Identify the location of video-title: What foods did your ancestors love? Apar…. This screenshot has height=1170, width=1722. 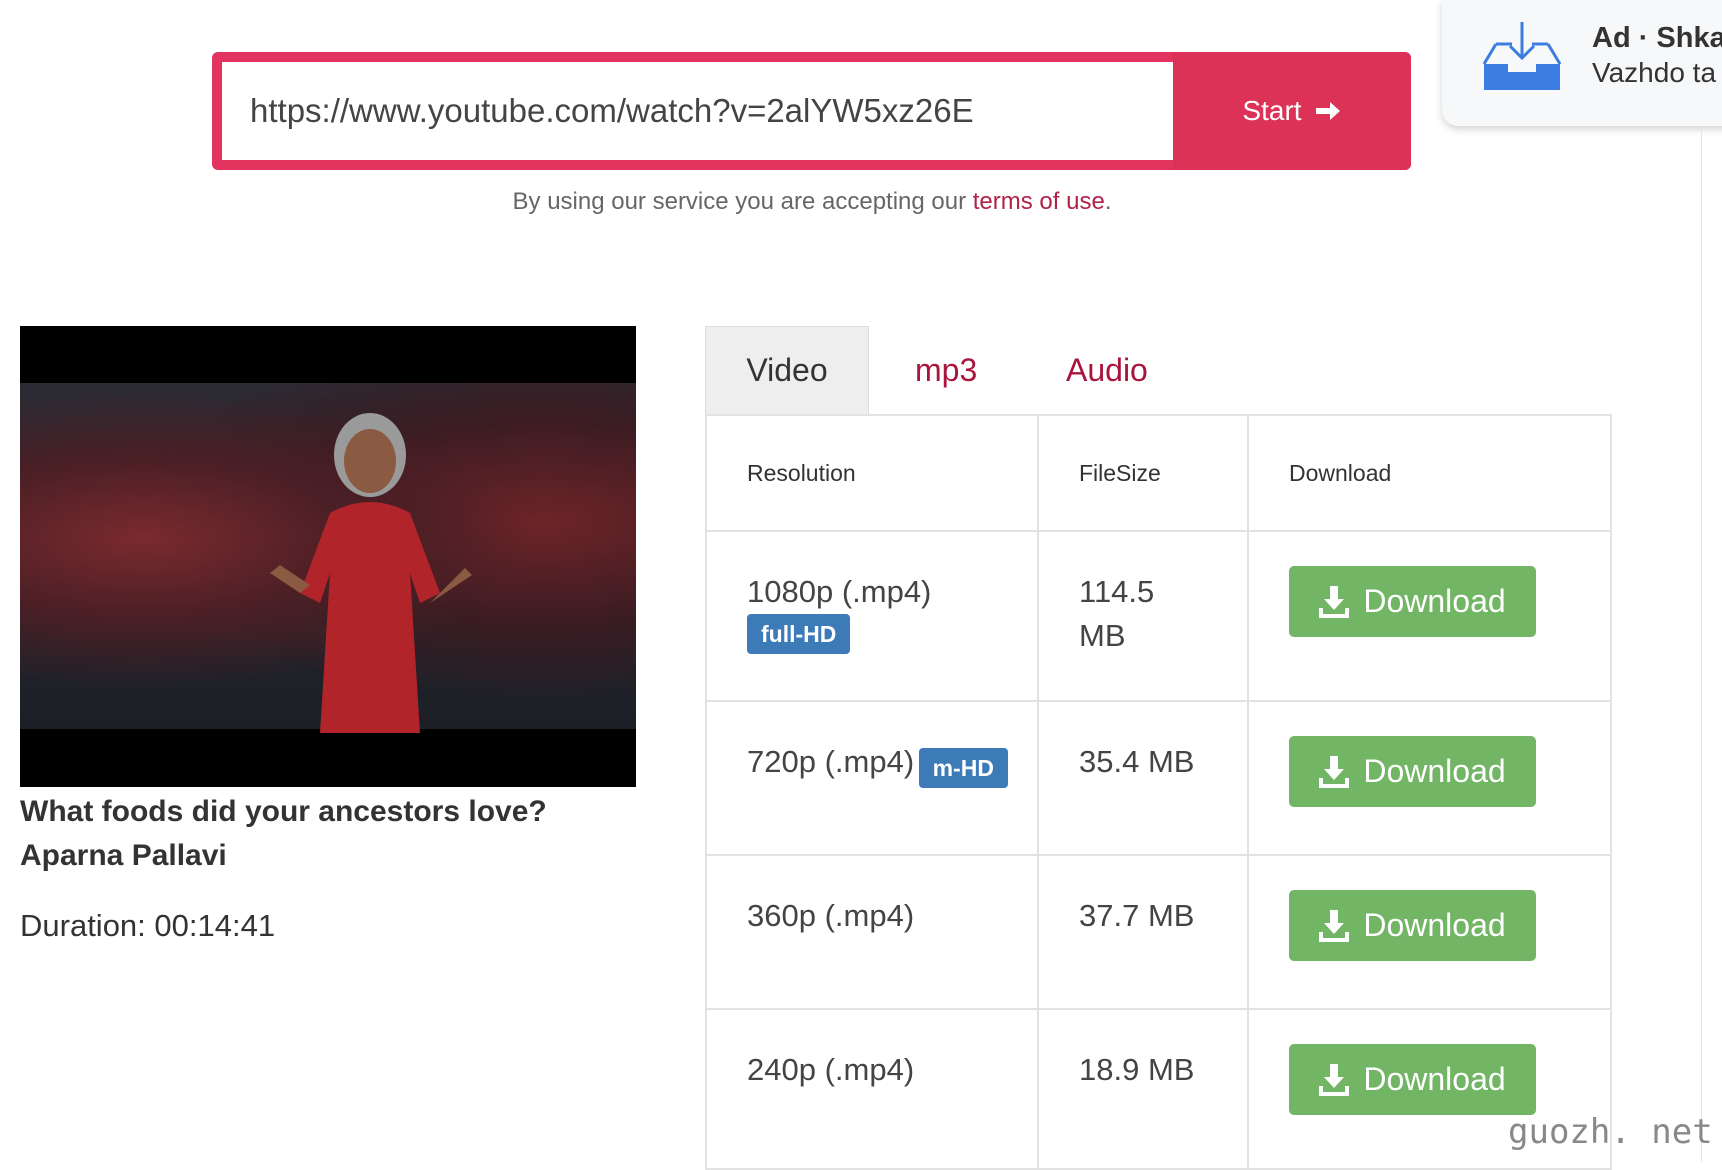
(283, 833).